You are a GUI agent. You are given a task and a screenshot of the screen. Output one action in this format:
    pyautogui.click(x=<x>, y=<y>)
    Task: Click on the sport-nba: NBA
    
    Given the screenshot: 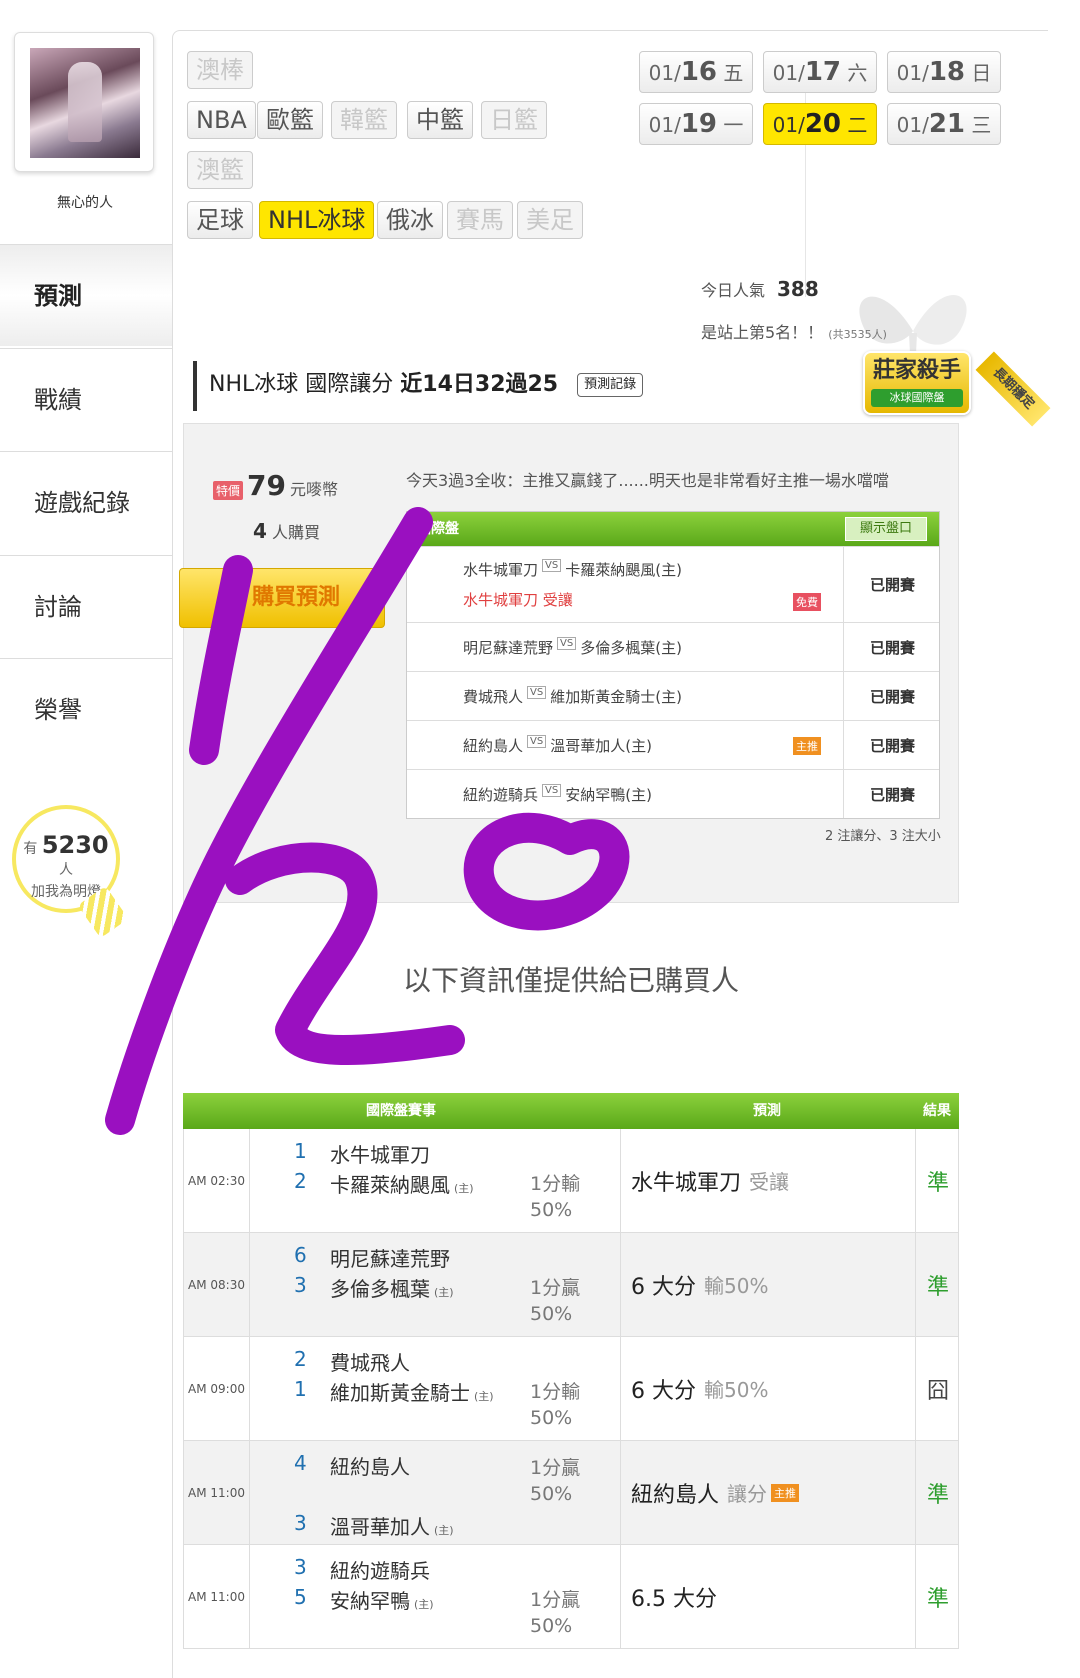 What is the action you would take?
    pyautogui.click(x=221, y=120)
    